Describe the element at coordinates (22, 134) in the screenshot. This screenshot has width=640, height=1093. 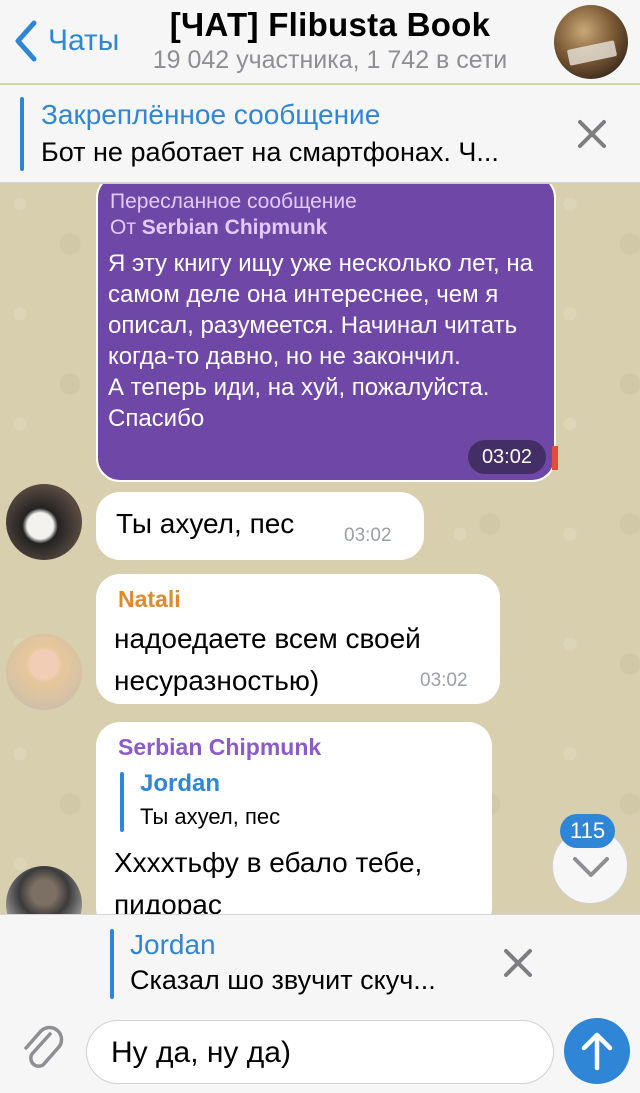
I see `pinned-accent-bar` at that location.